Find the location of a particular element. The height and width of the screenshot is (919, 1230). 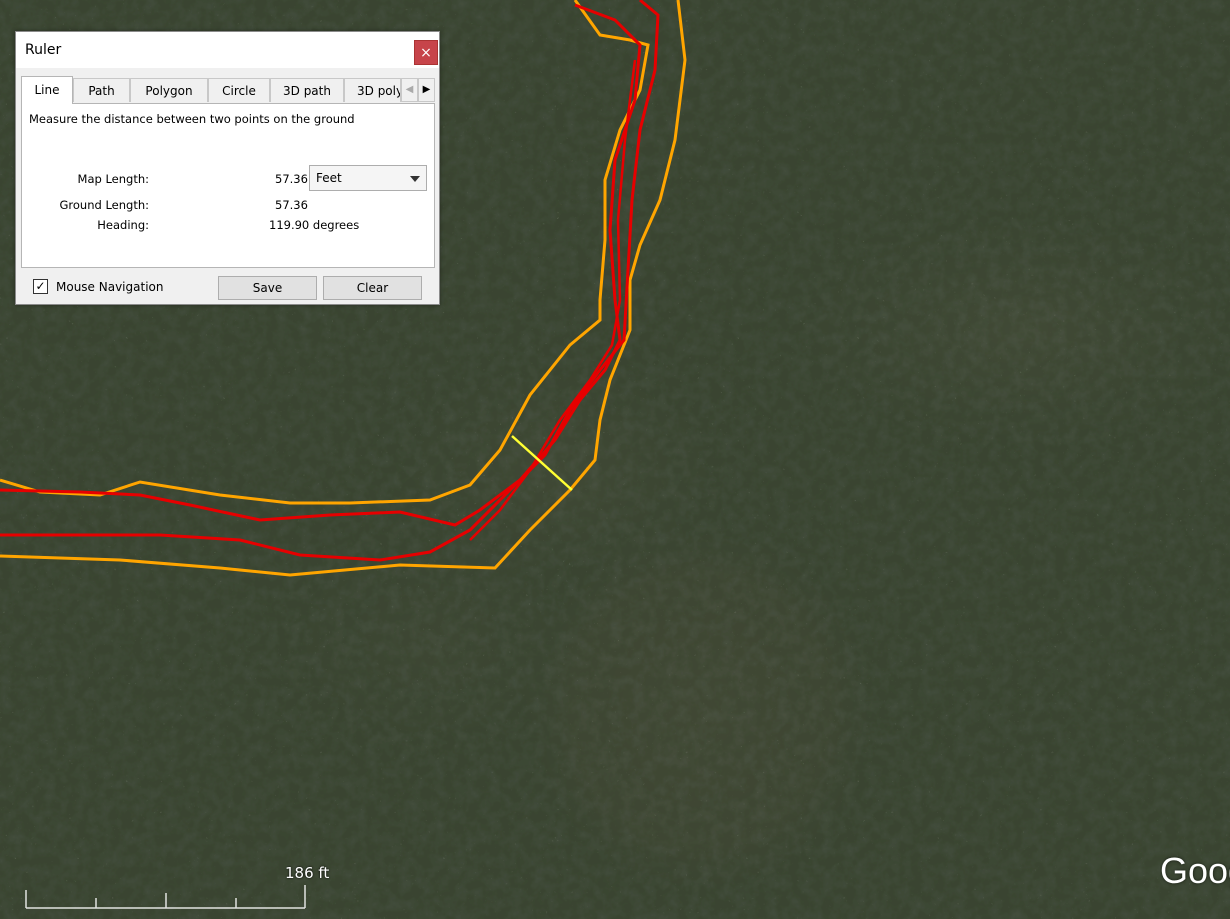

tab-polygon-label: Polygon is located at coordinates (169, 91).